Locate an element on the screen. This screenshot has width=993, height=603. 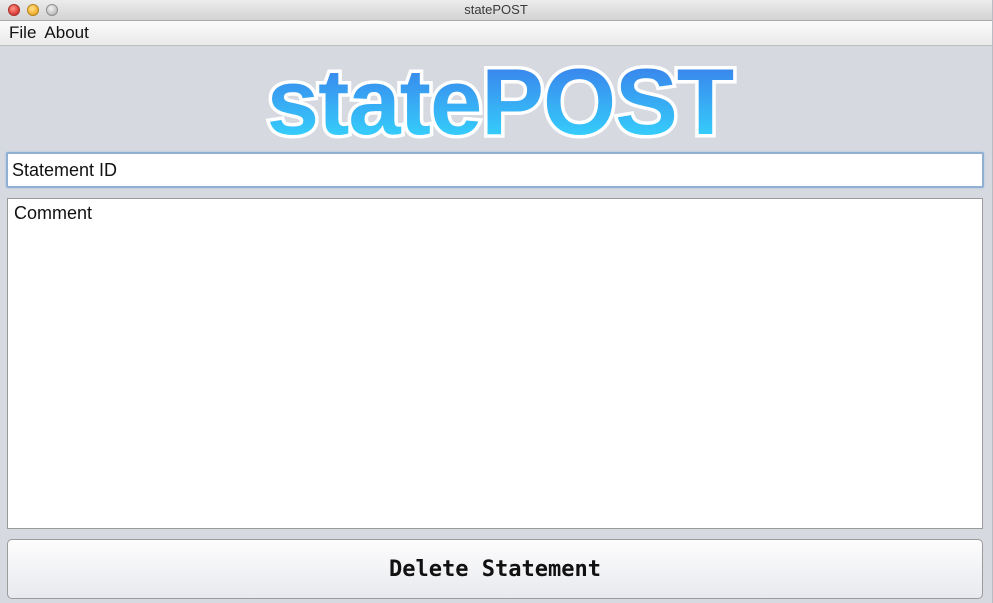
title-bar: statePOST is located at coordinates (496, 10).